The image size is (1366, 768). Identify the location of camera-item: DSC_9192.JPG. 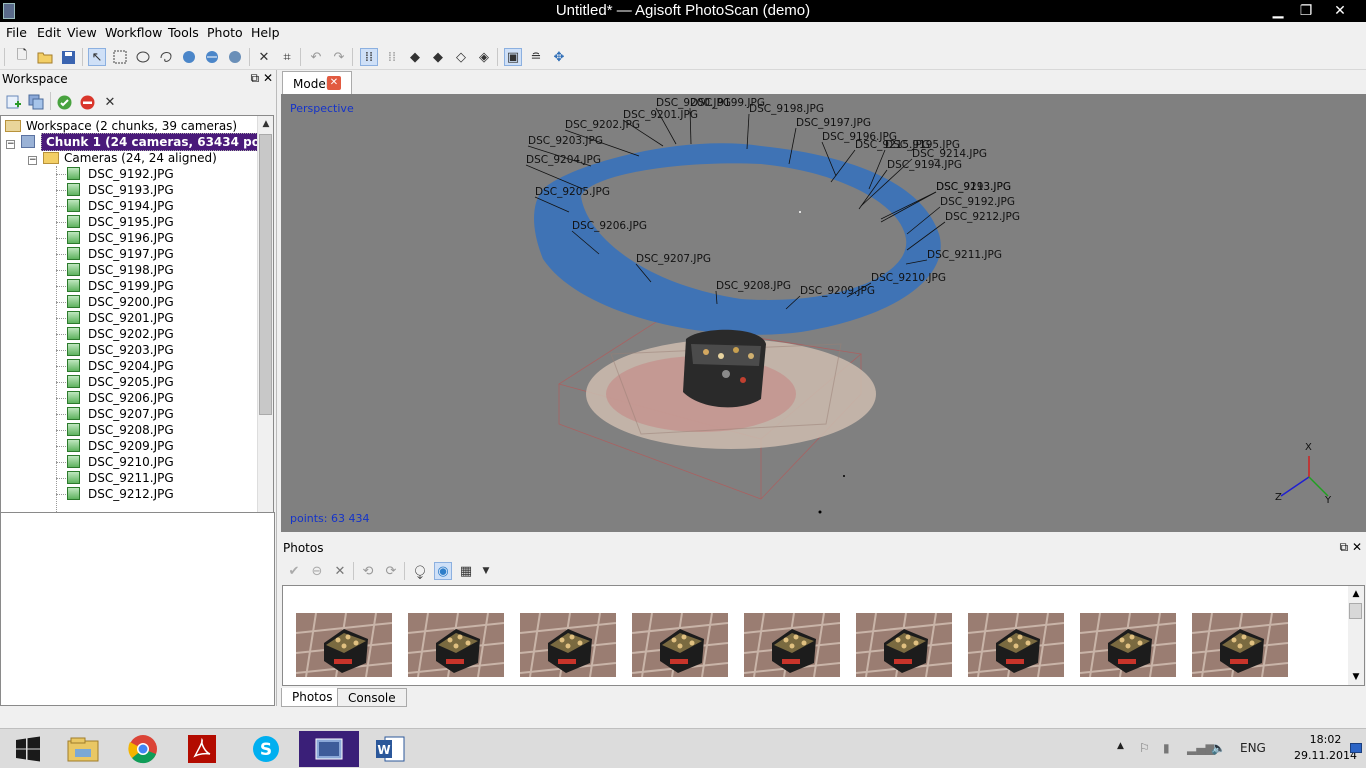
(120, 174).